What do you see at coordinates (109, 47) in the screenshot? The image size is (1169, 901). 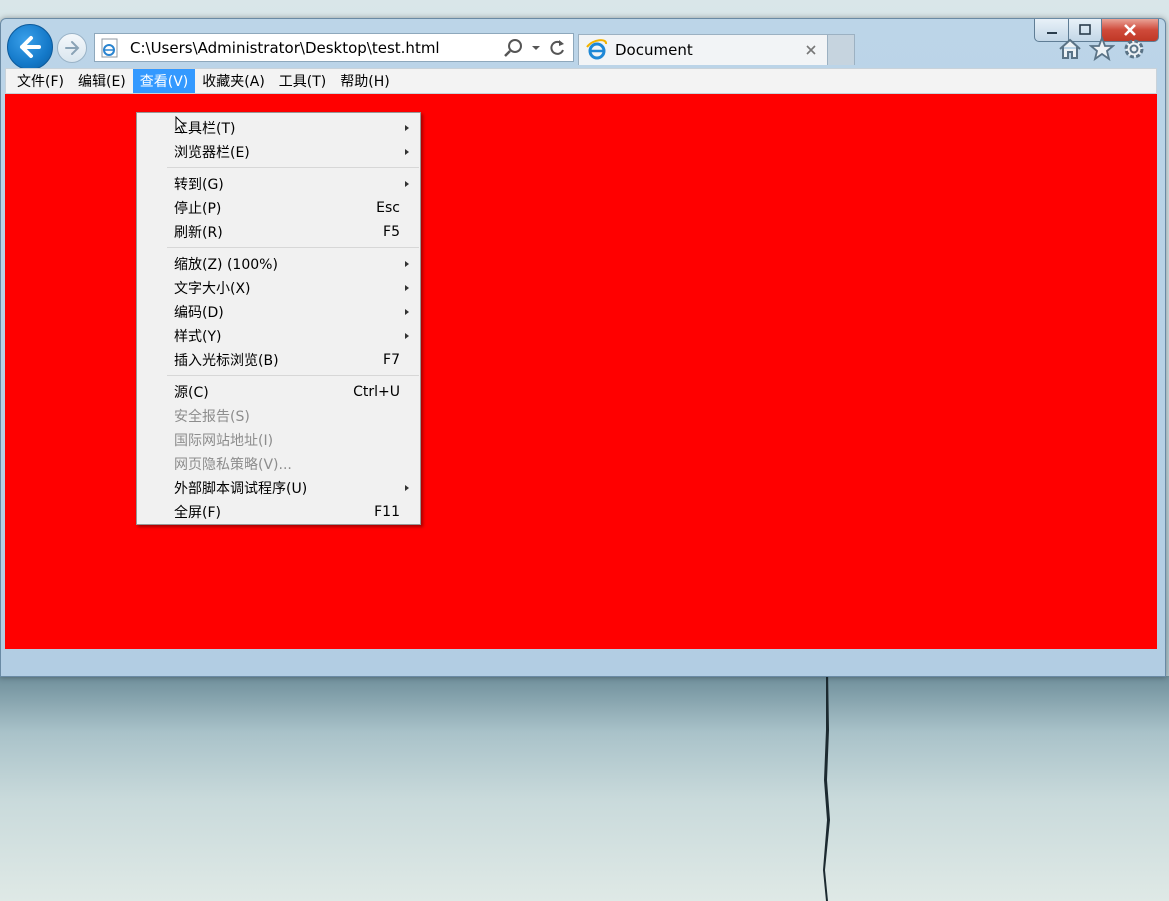 I see `page-icon` at bounding box center [109, 47].